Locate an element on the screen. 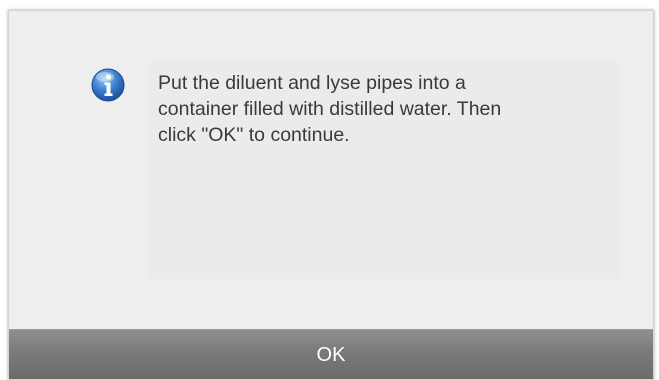  info-icon is located at coordinates (108, 85).